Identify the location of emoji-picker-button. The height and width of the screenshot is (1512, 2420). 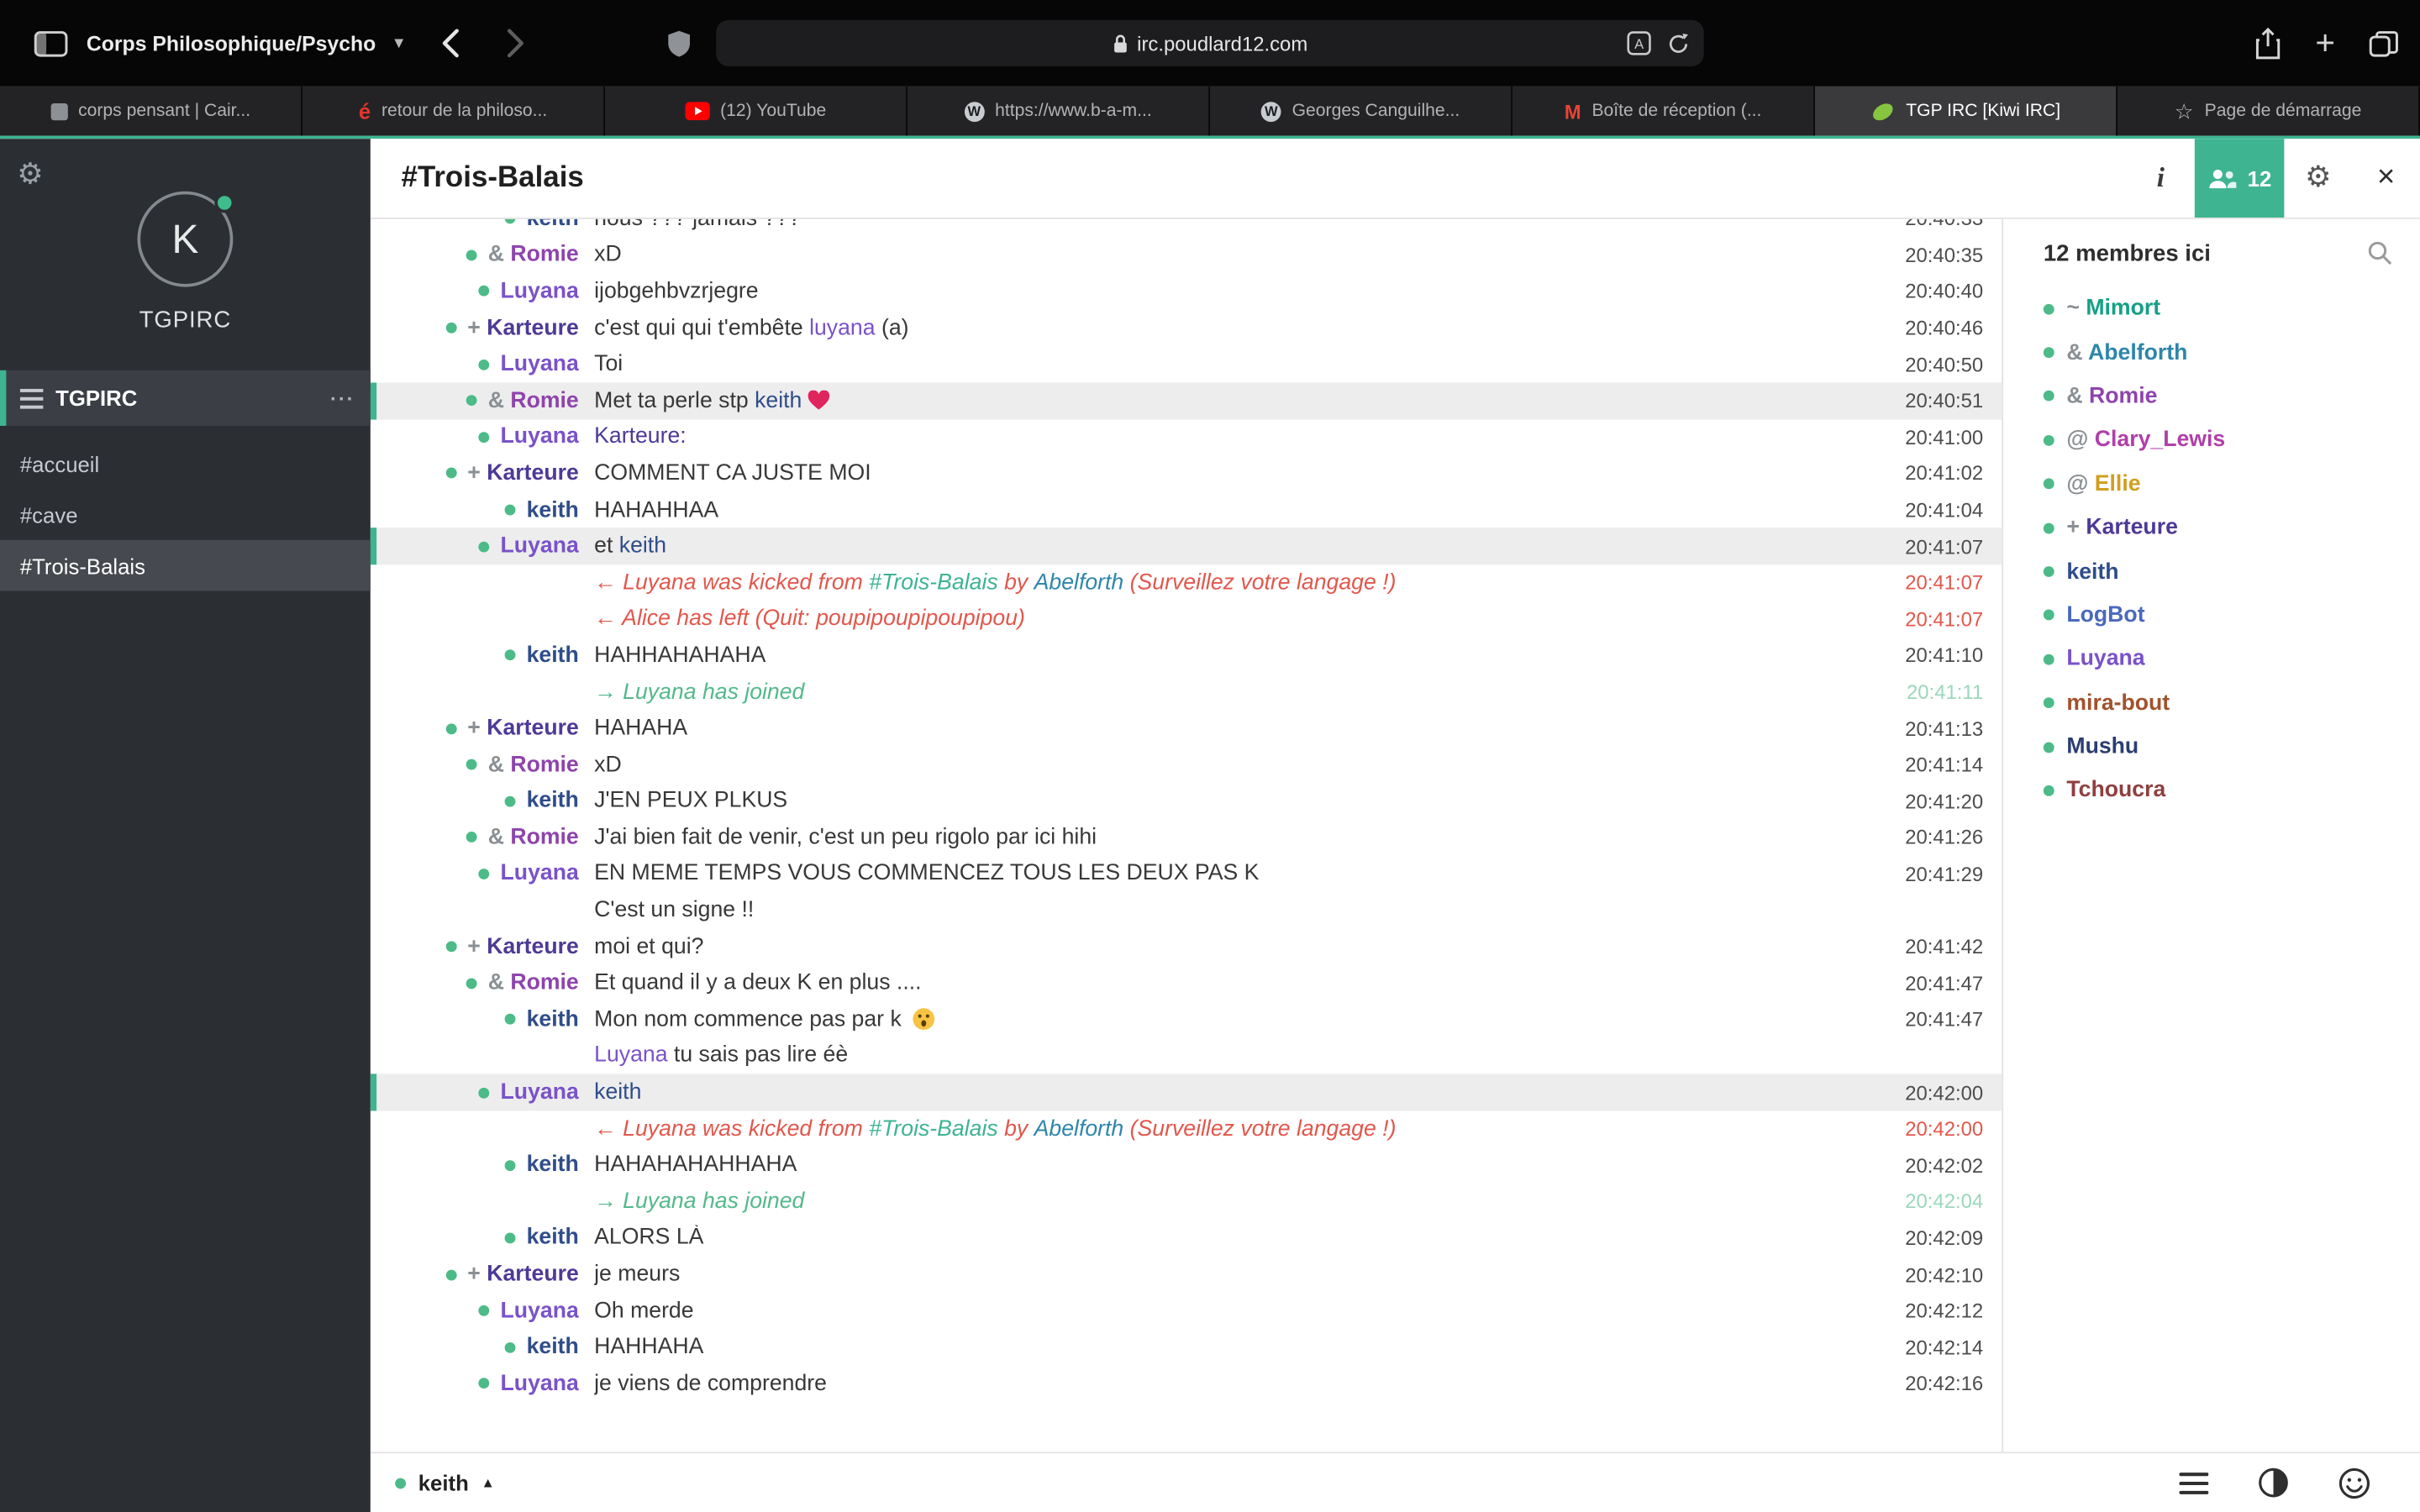
(2354, 1483).